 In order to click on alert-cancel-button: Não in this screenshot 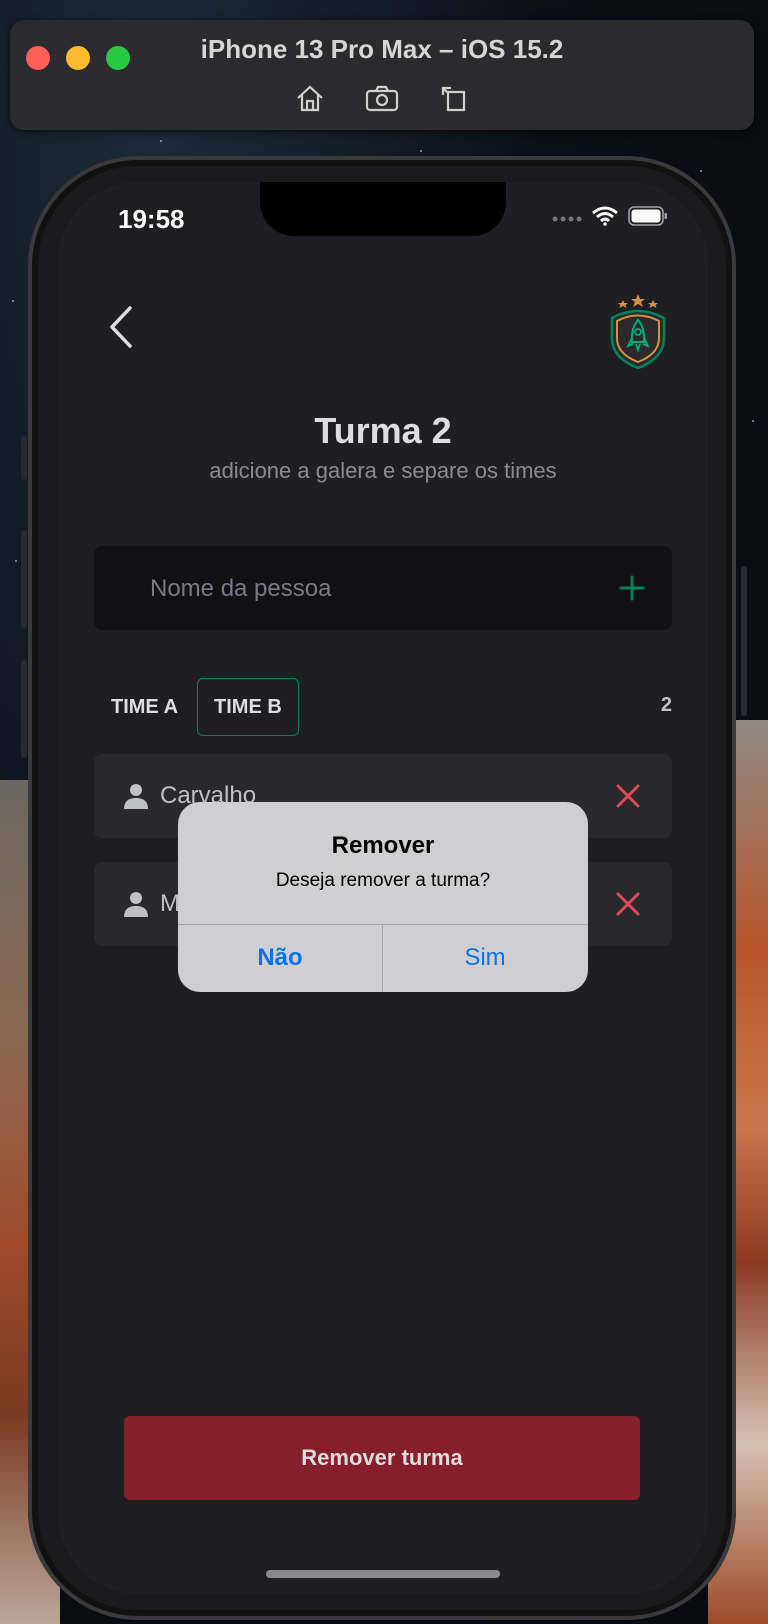, I will do `click(280, 958)`.